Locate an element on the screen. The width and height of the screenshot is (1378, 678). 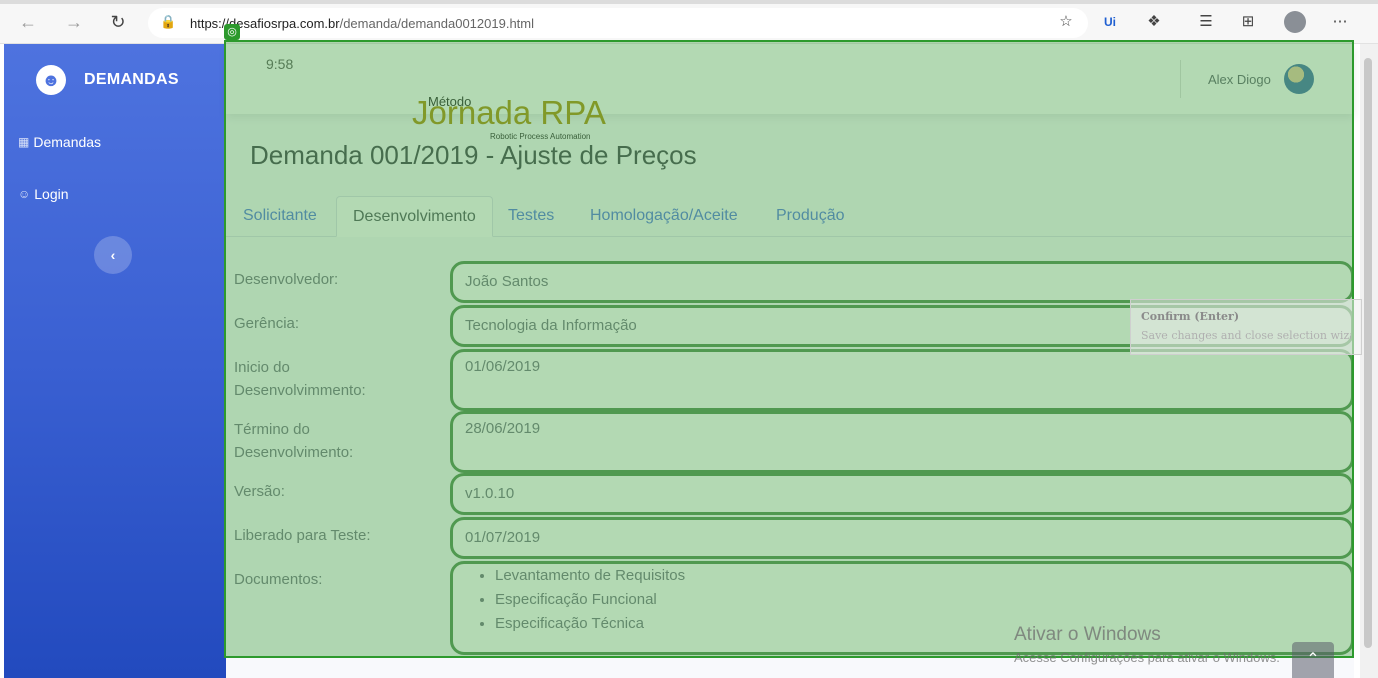
chevron-left-icon: ‹ is located at coordinates (113, 255).